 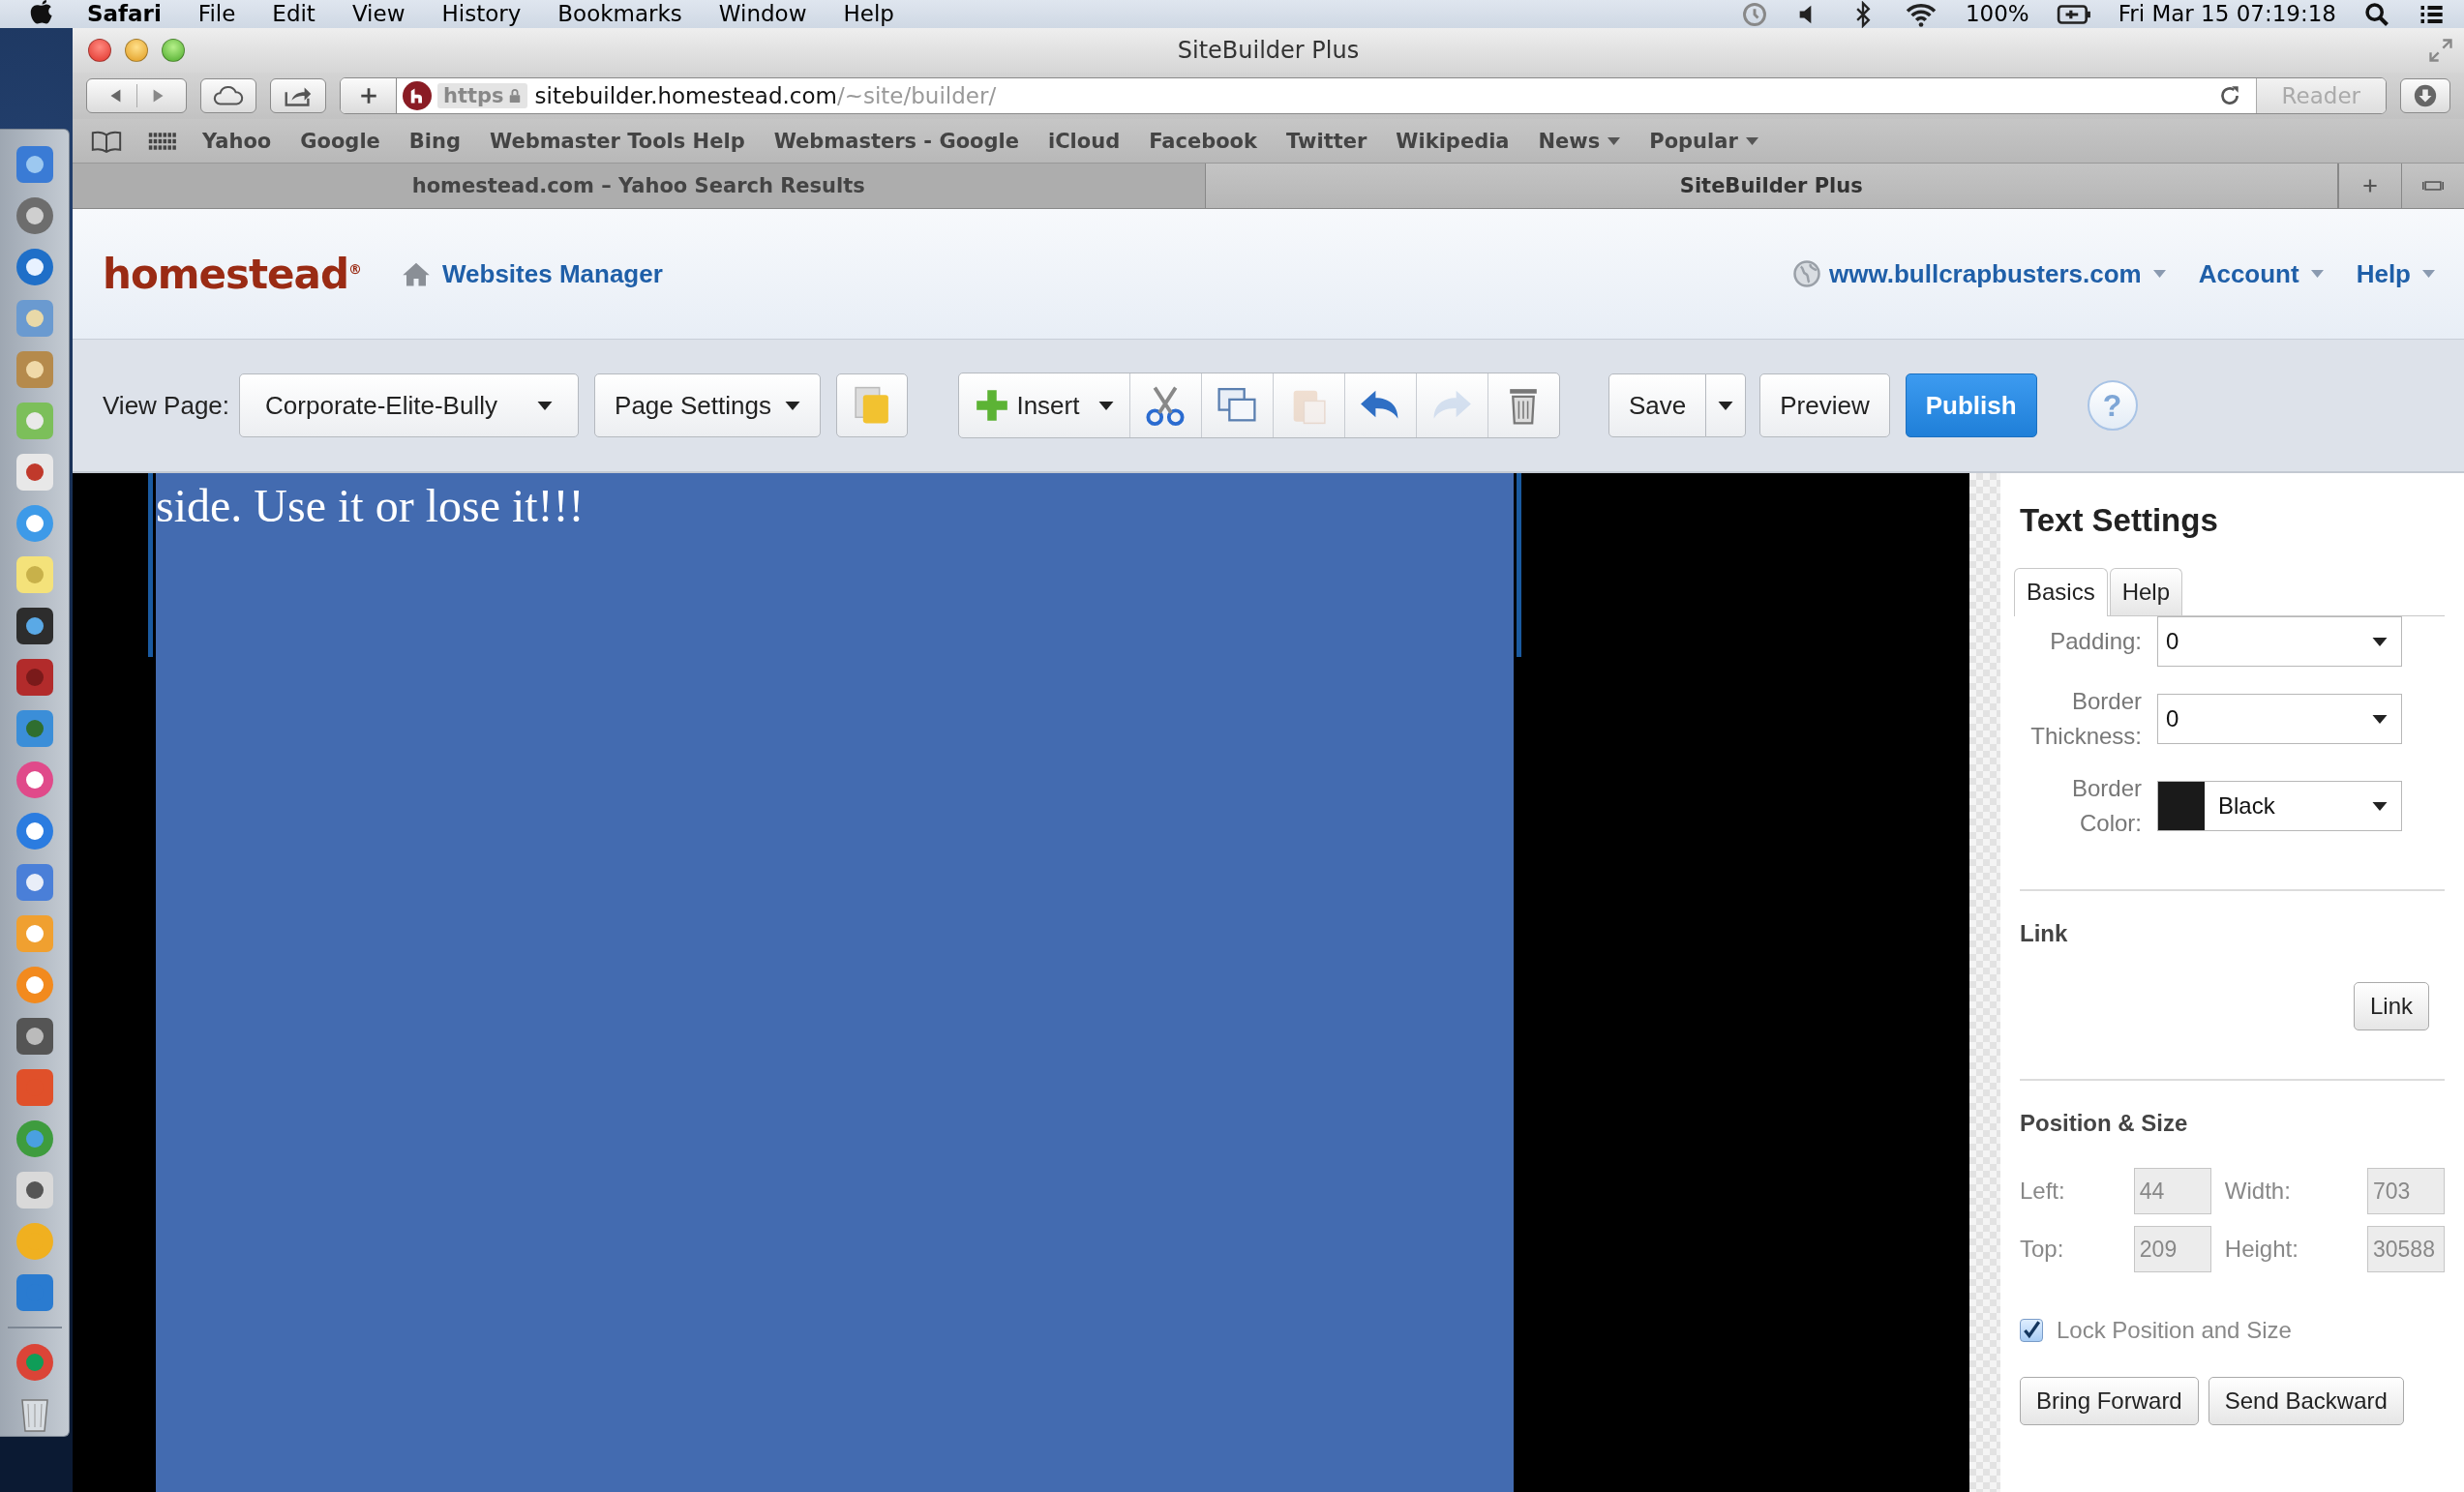 I want to click on bookmark-item: Webmaster Tools Help, so click(x=617, y=141).